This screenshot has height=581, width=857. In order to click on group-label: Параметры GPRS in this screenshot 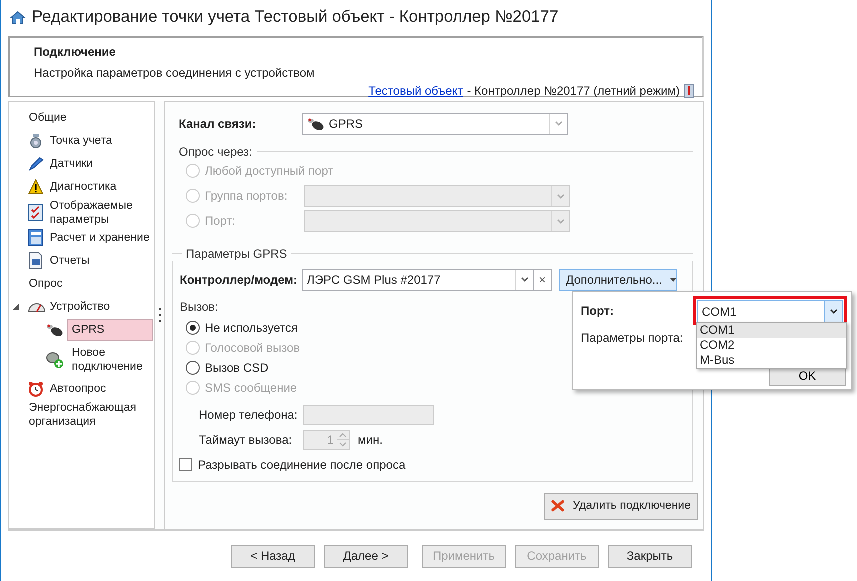, I will do `click(236, 253)`.